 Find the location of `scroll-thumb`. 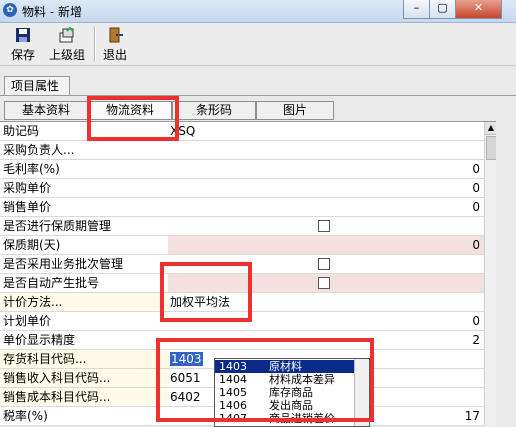

scroll-thumb is located at coordinates (491, 148).